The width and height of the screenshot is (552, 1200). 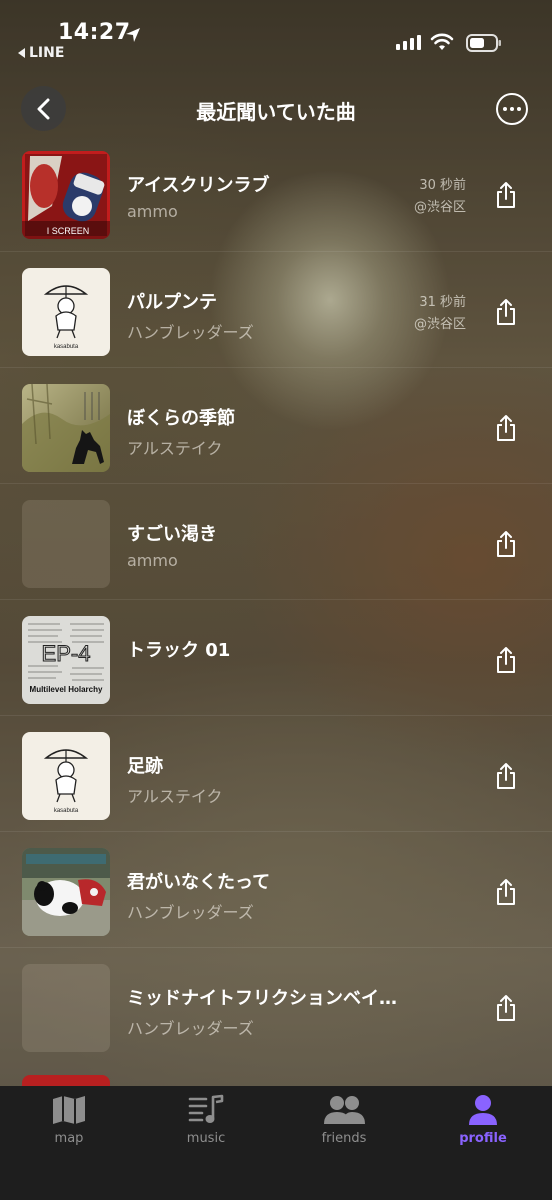 I want to click on more-options-button, so click(x=512, y=109).